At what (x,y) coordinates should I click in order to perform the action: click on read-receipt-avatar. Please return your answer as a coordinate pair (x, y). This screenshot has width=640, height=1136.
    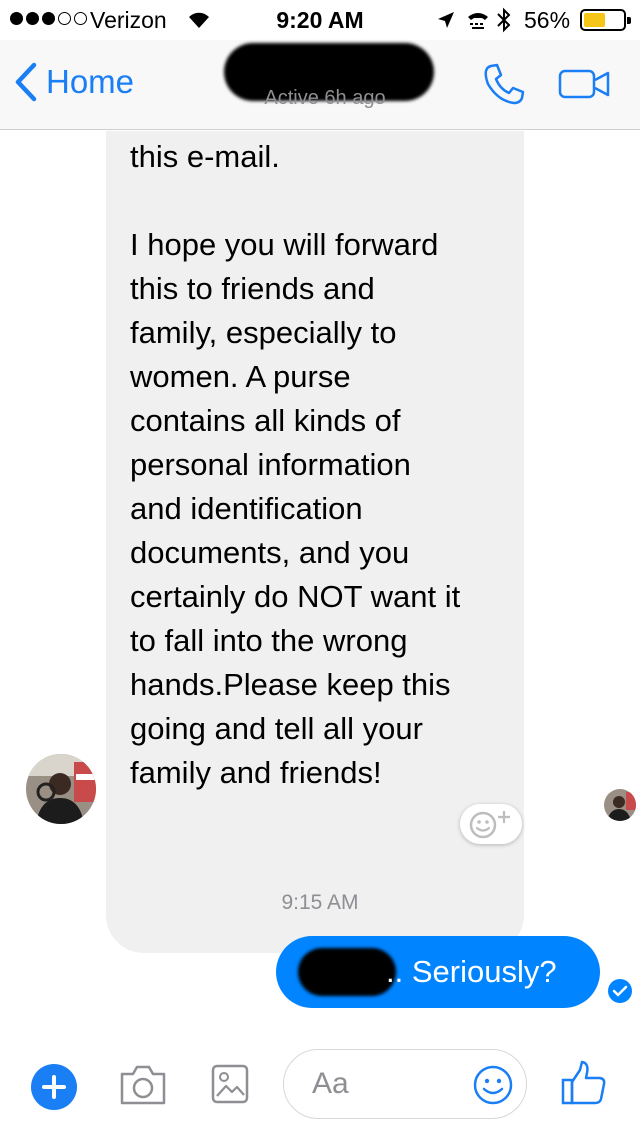
    Looking at the image, I should click on (620, 805).